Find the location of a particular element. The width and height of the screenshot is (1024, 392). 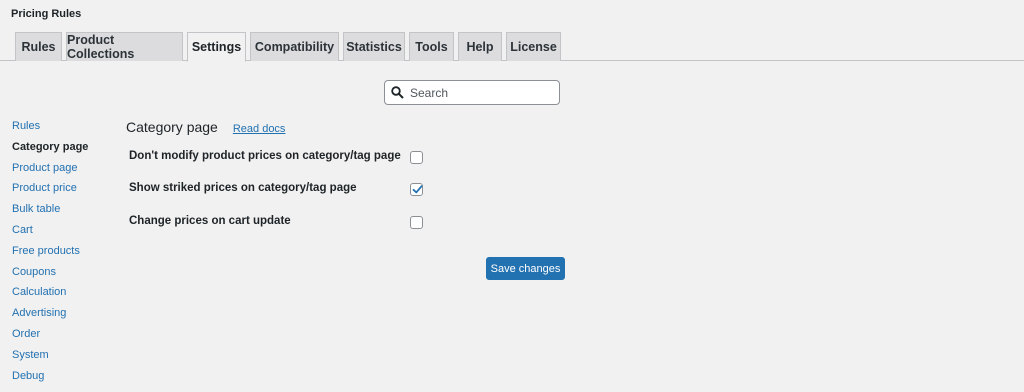

sidebar-item-free-products: Free products is located at coordinates (50, 253).